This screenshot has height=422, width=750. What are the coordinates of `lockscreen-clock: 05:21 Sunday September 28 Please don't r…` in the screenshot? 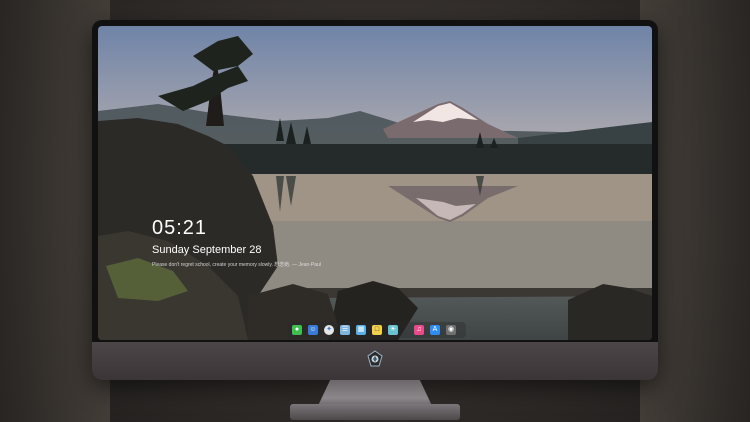 It's located at (236, 242).